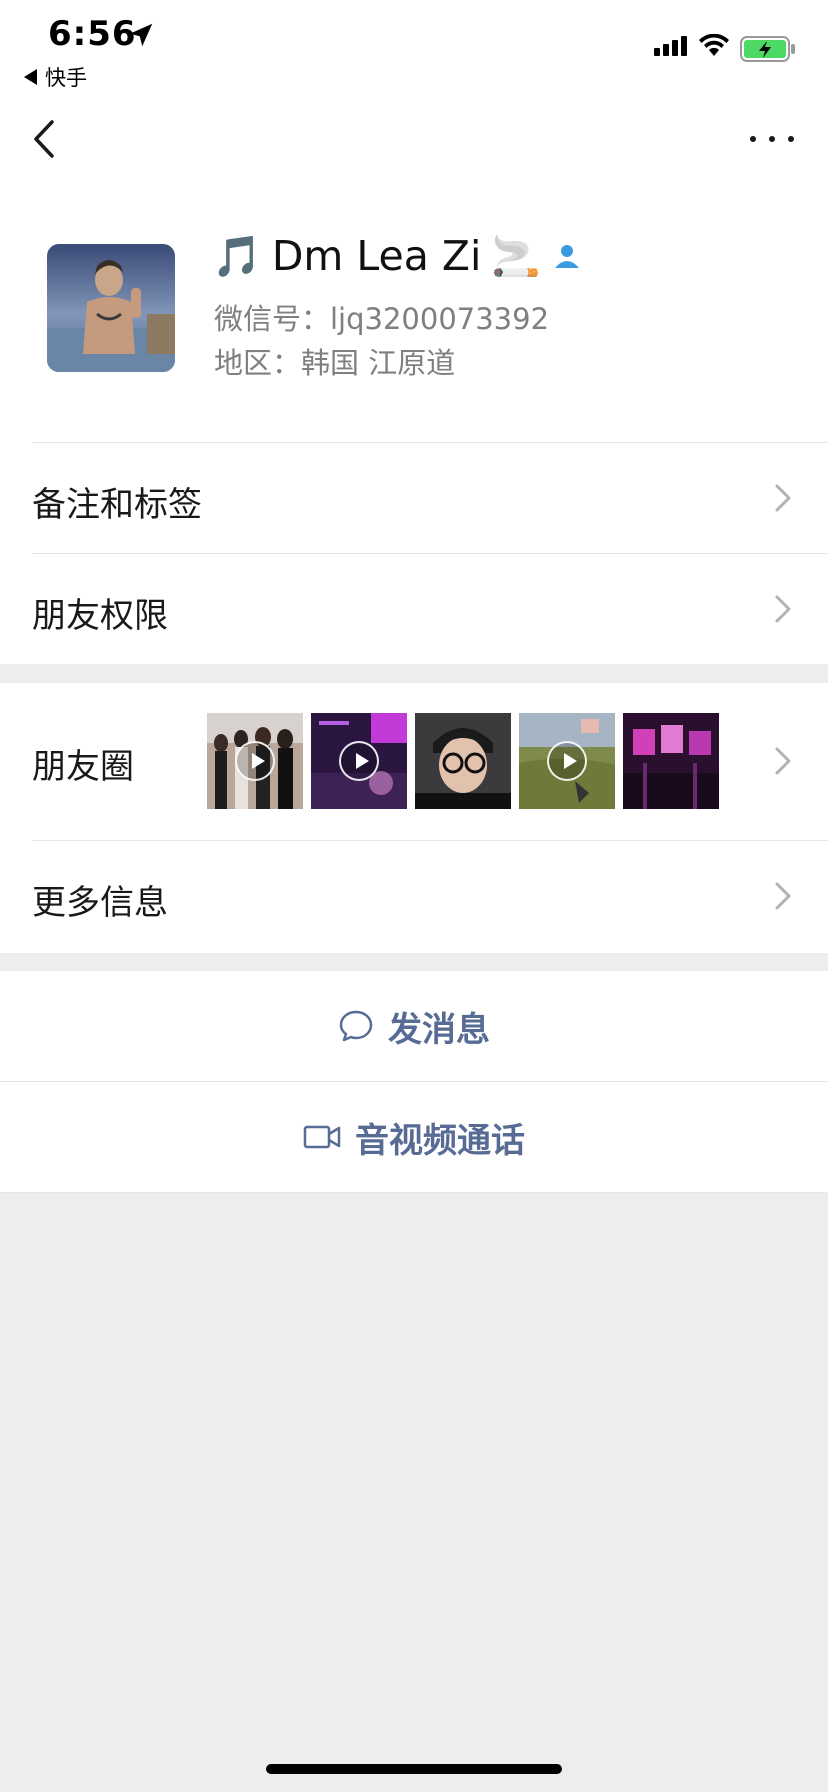 The width and height of the screenshot is (828, 1792). Describe the element at coordinates (237, 256) in the screenshot. I see `music-note-icon: 🎵` at that location.